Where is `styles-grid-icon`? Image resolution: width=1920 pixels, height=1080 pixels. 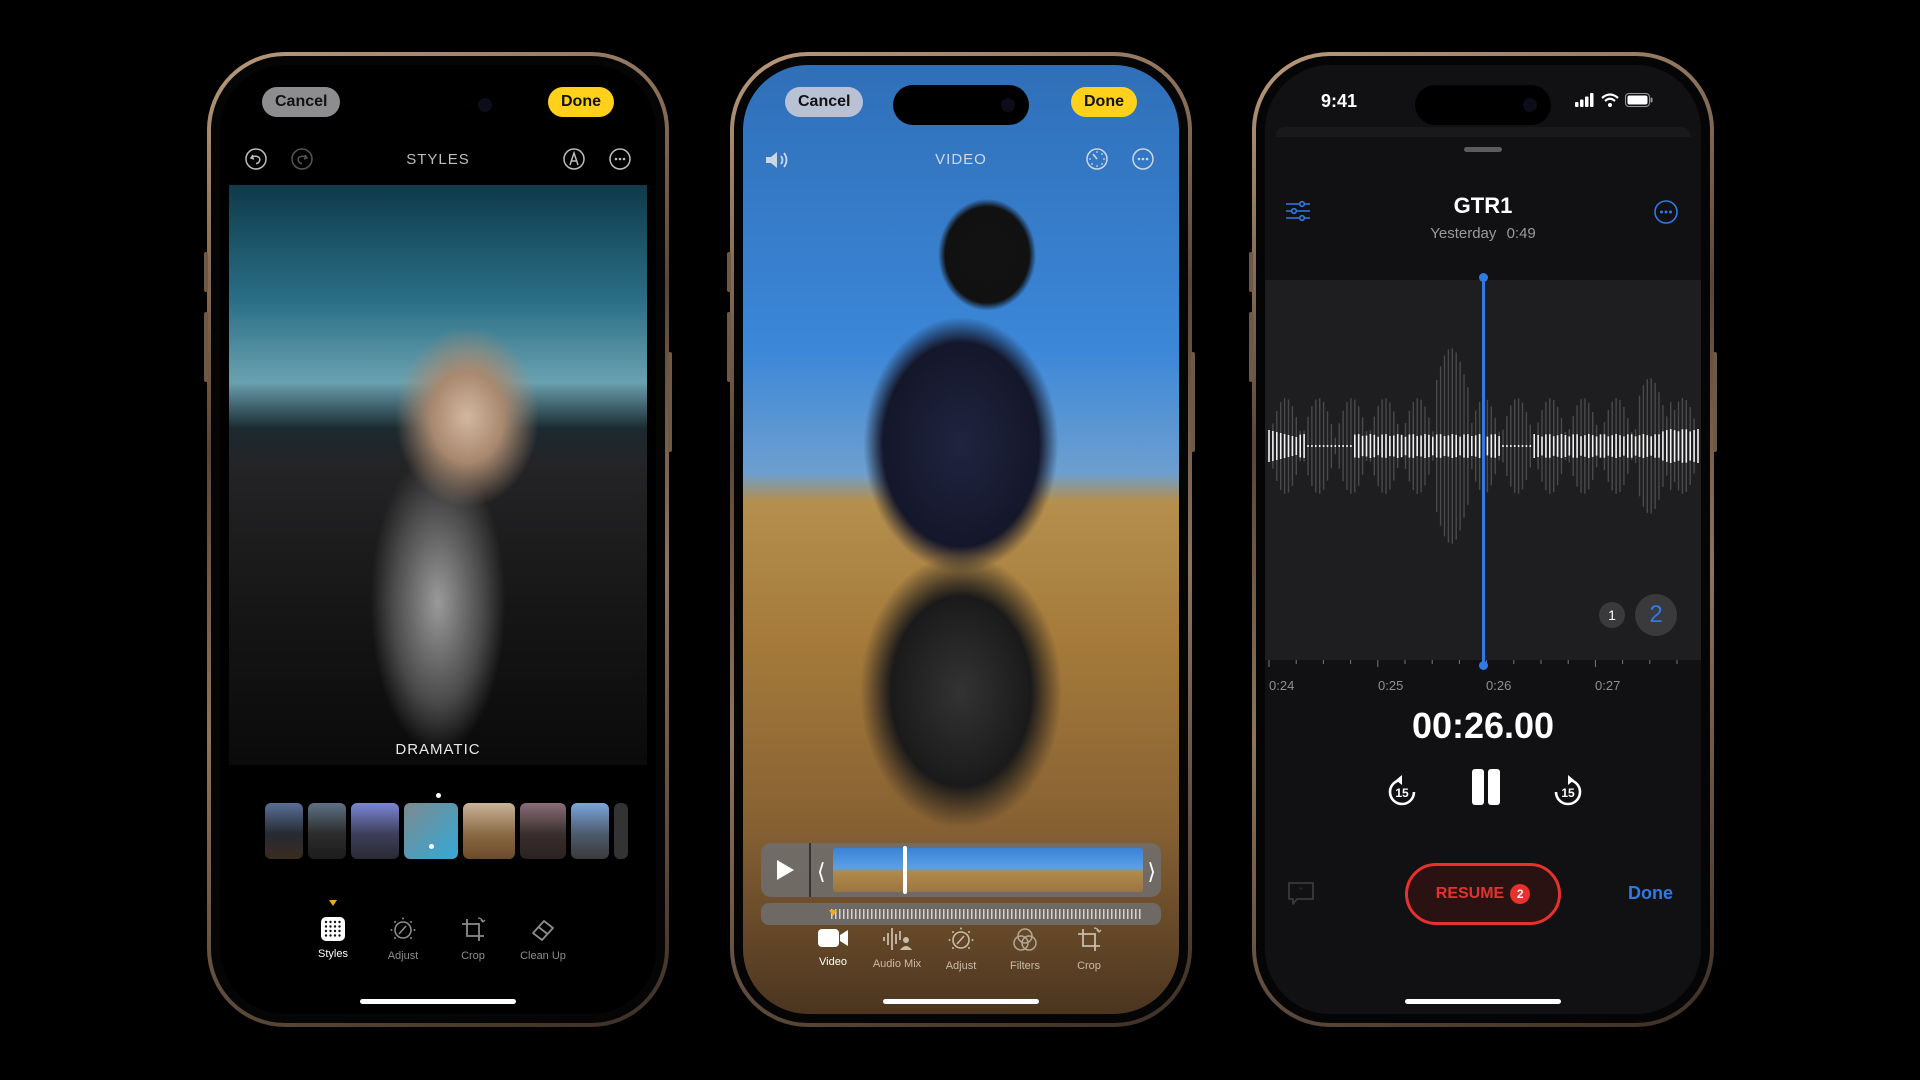 styles-grid-icon is located at coordinates (333, 929).